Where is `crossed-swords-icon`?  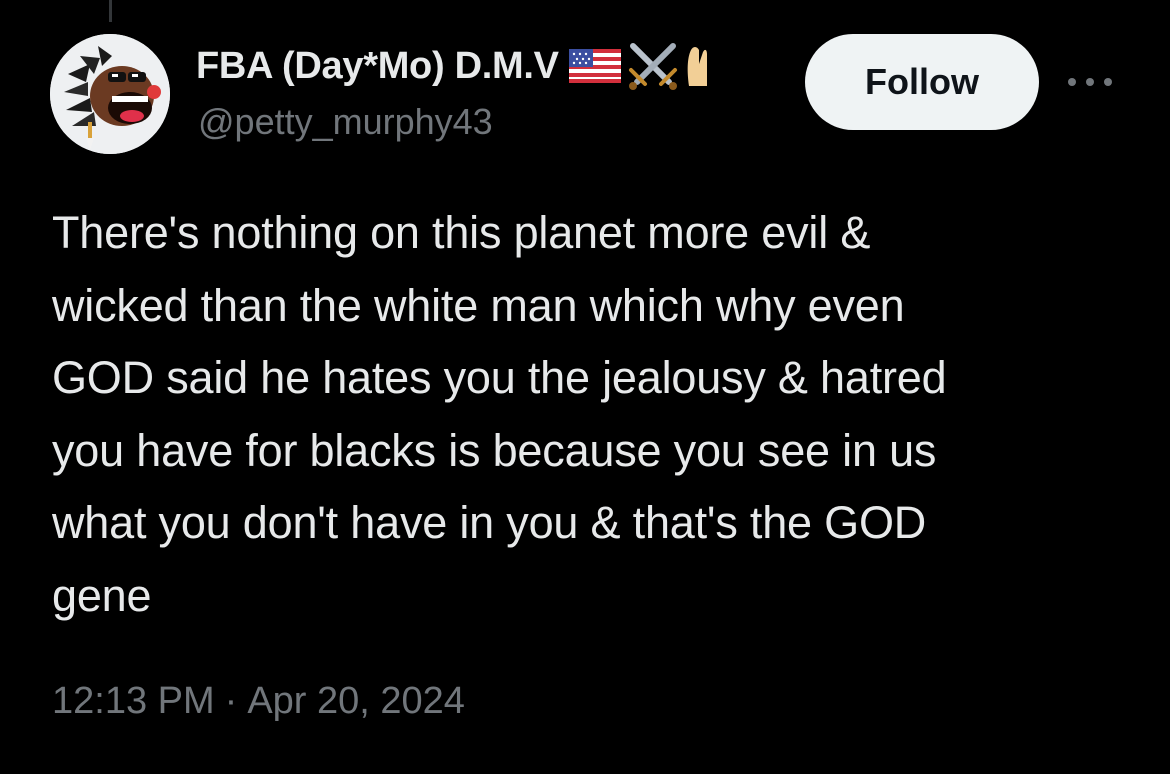 crossed-swords-icon is located at coordinates (652, 66).